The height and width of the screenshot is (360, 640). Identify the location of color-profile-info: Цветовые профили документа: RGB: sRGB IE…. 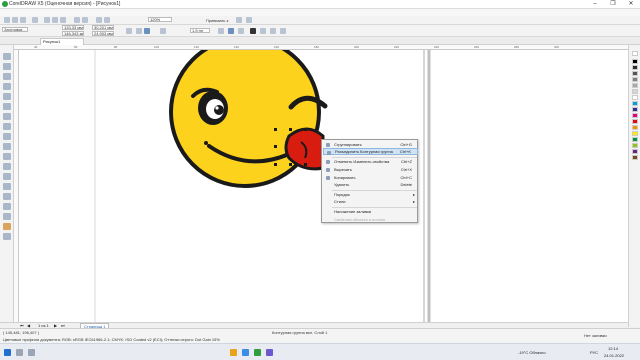
(111, 339).